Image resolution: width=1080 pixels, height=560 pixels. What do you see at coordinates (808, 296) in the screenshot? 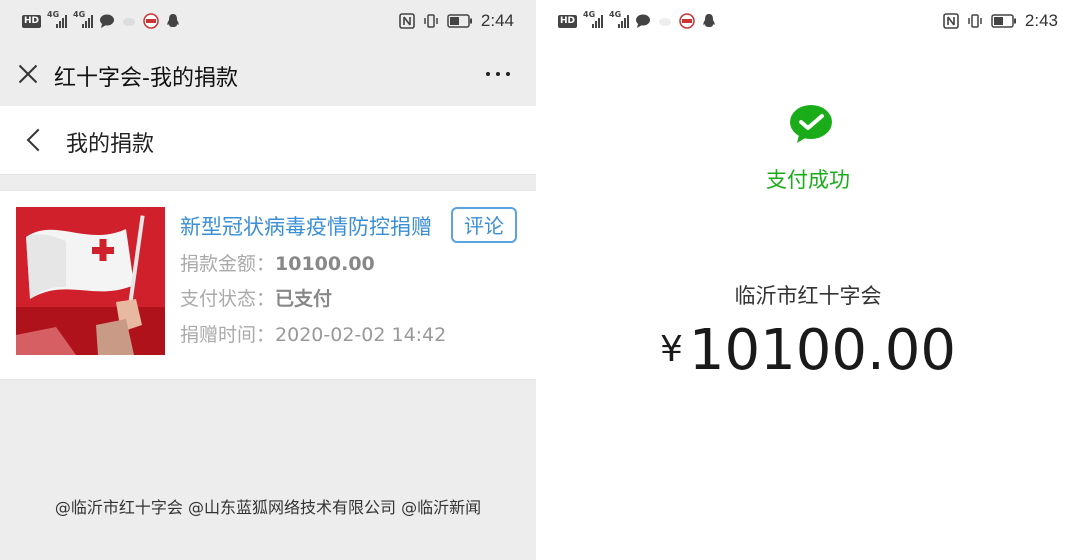
I see `payee-name: 临沂市红十字会` at bounding box center [808, 296].